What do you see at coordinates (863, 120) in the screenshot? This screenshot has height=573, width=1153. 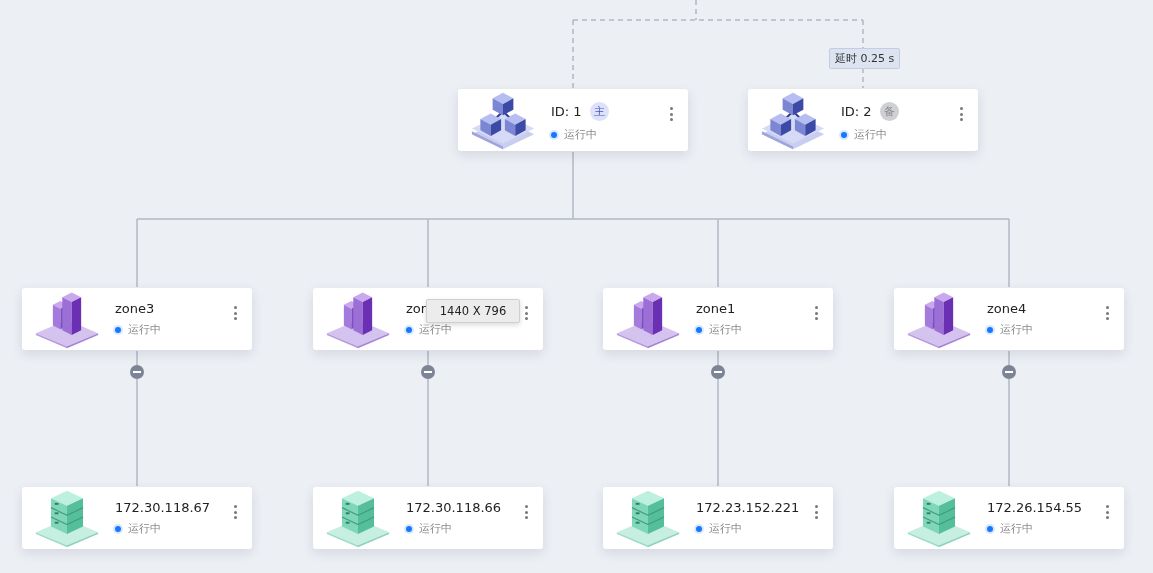 I see `node-card: ID: 2 备 运行中` at bounding box center [863, 120].